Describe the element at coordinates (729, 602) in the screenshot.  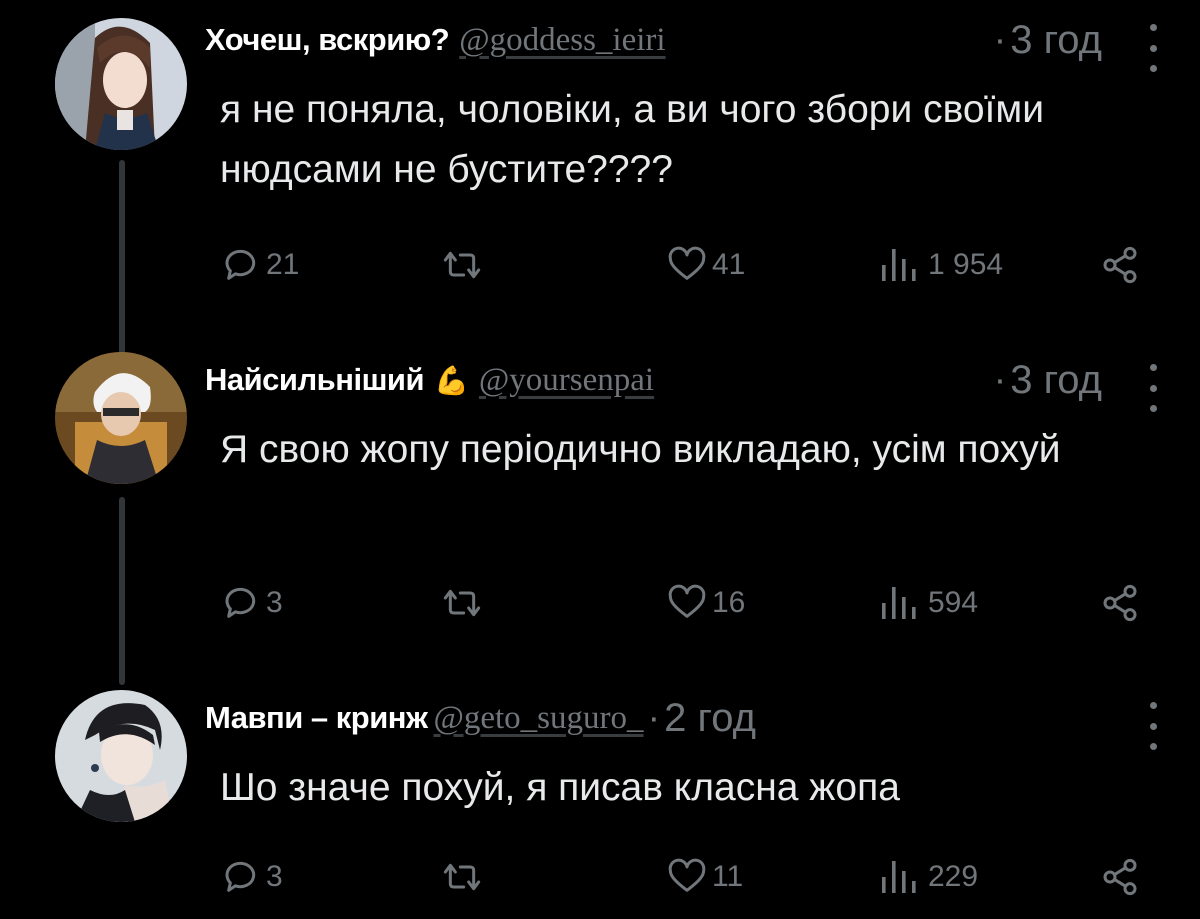
I see `like-count: 16` at that location.